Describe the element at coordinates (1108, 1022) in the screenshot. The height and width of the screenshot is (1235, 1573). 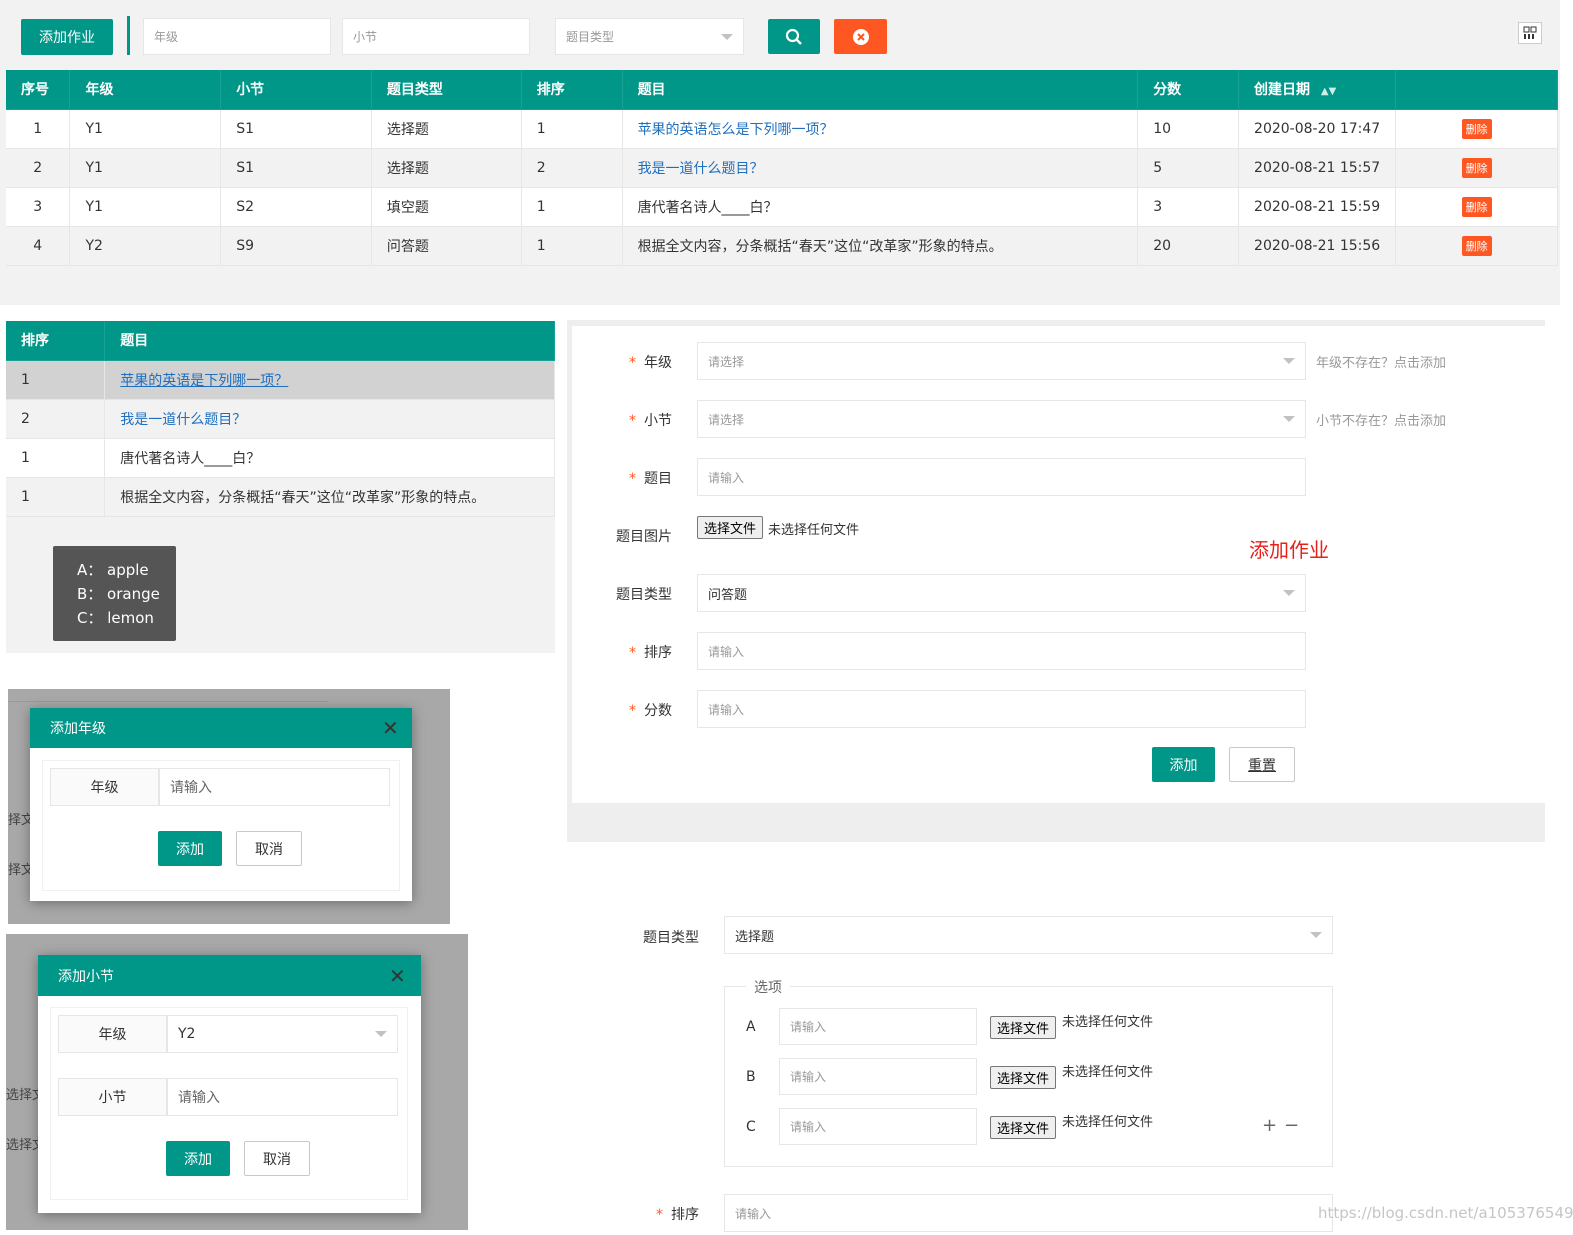
I see `option-file-status-a: 未选择任何文件` at that location.